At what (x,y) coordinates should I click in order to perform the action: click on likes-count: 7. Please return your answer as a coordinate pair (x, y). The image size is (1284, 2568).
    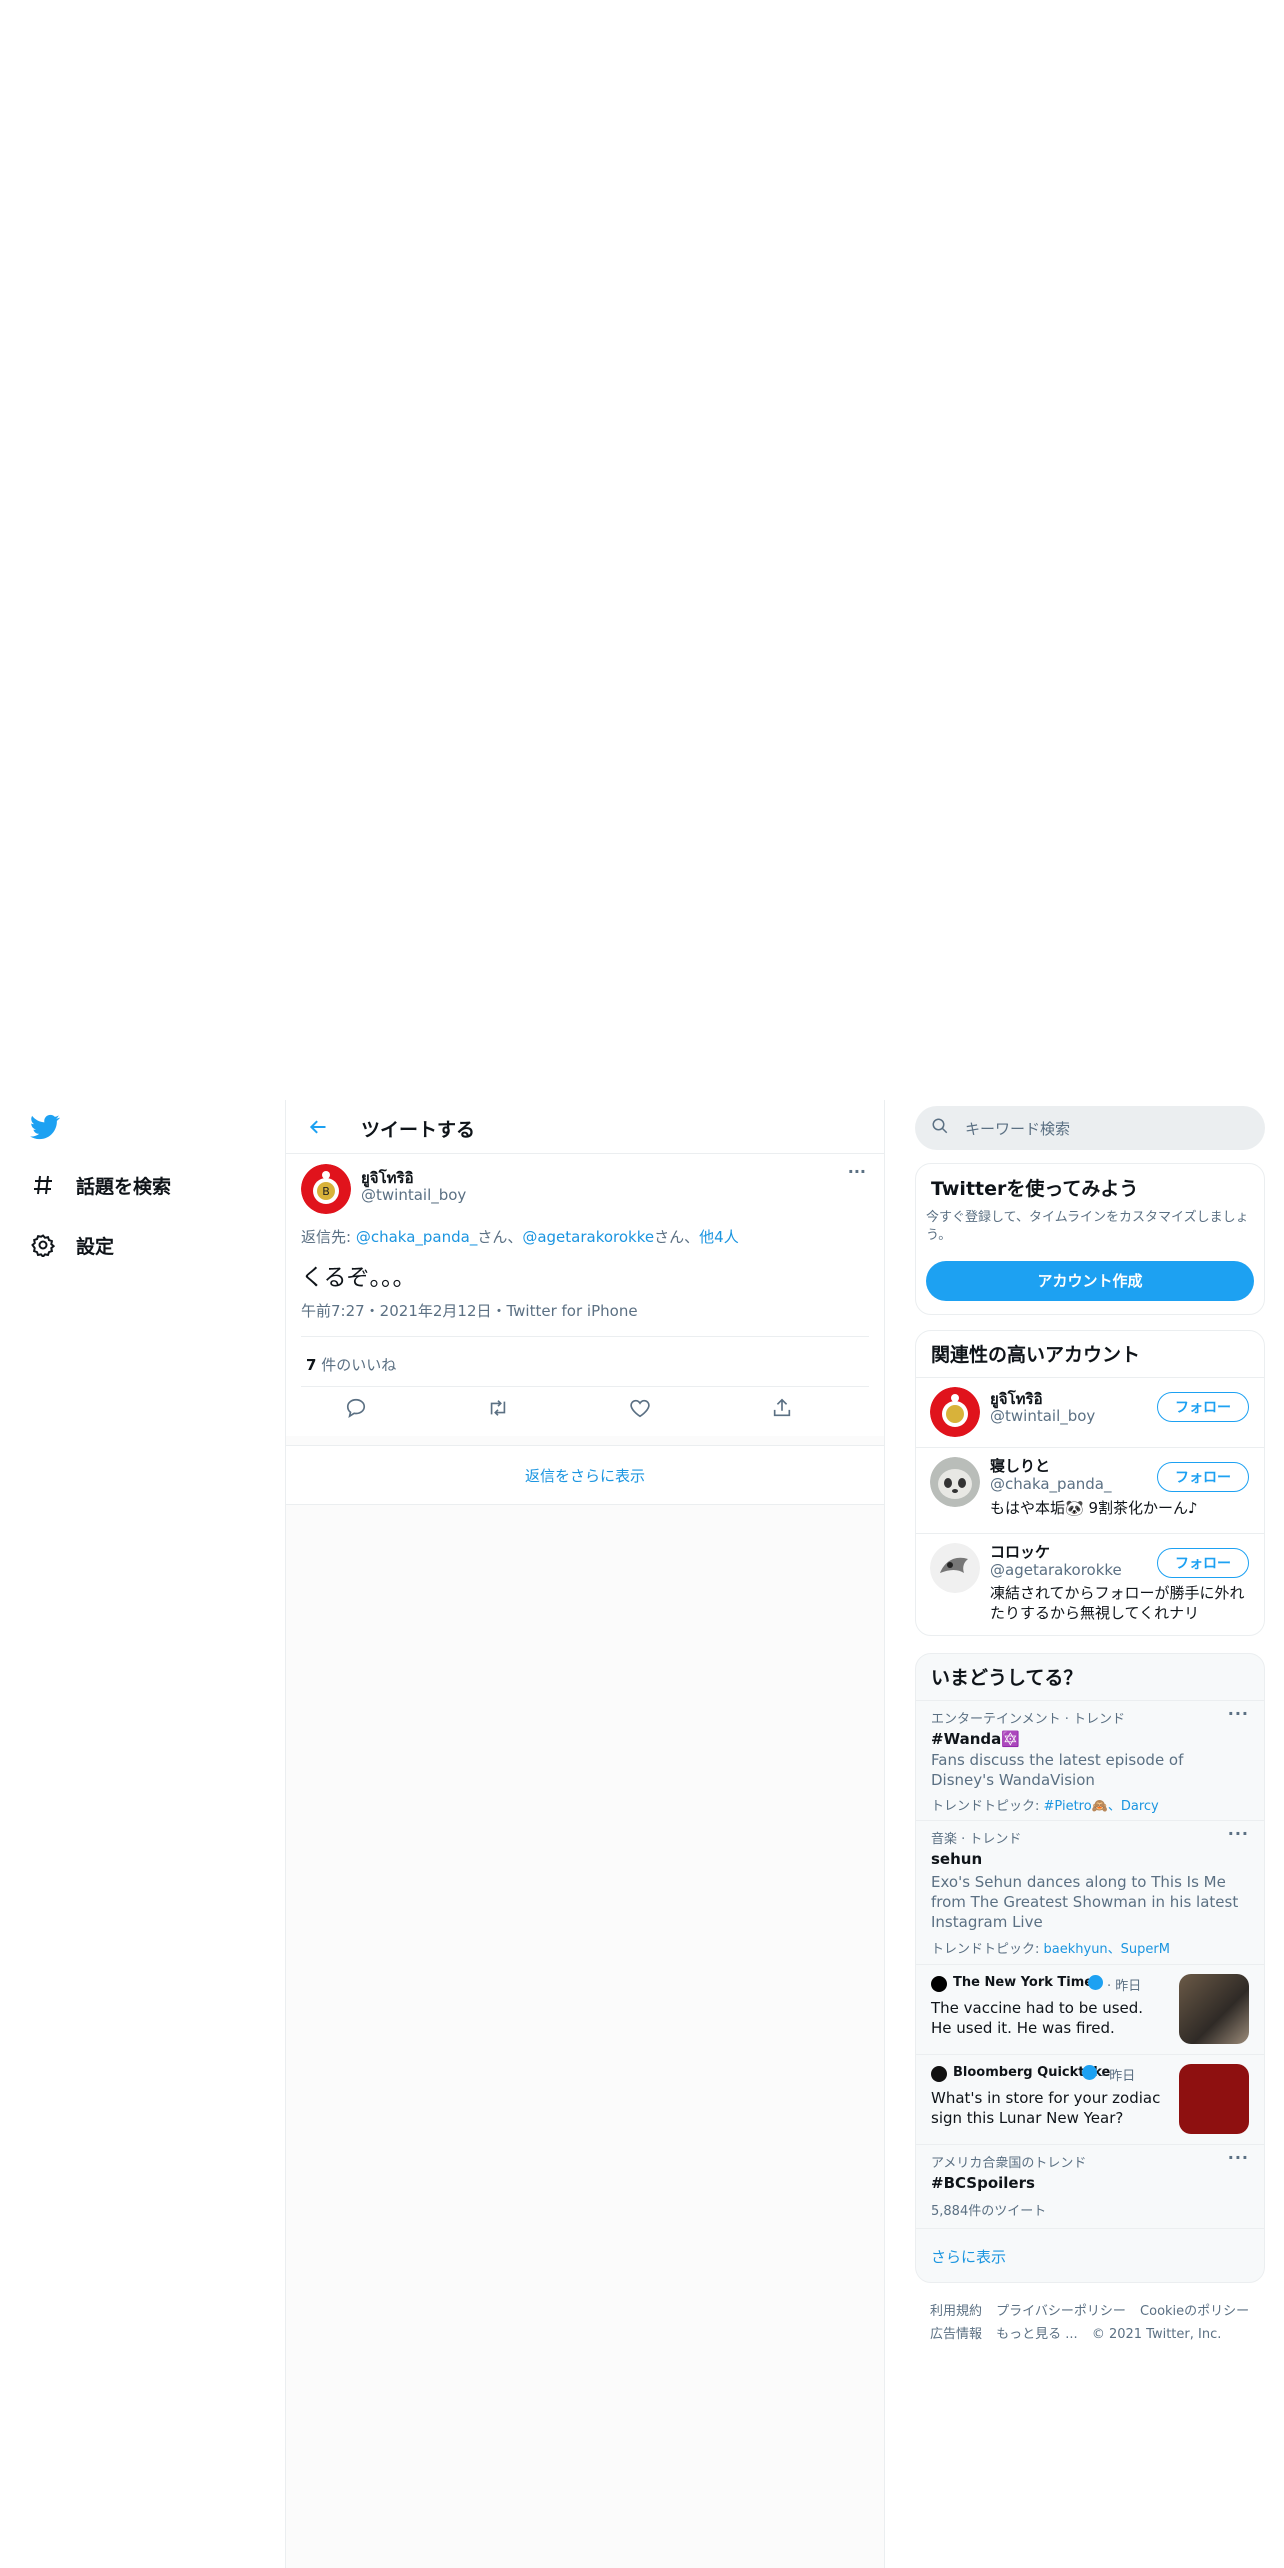
    Looking at the image, I should click on (311, 1365).